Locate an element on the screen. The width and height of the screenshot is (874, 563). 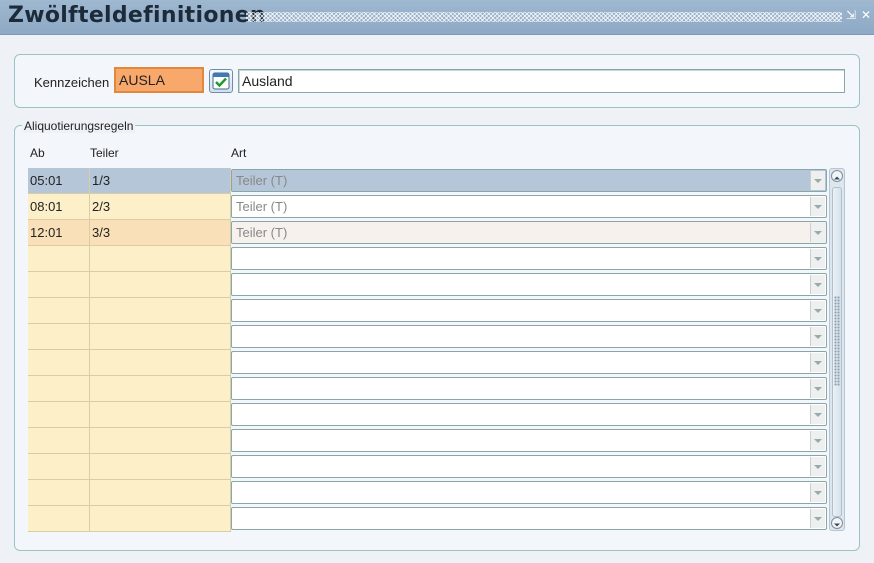
scroll-grip-icon is located at coordinates (837, 341).